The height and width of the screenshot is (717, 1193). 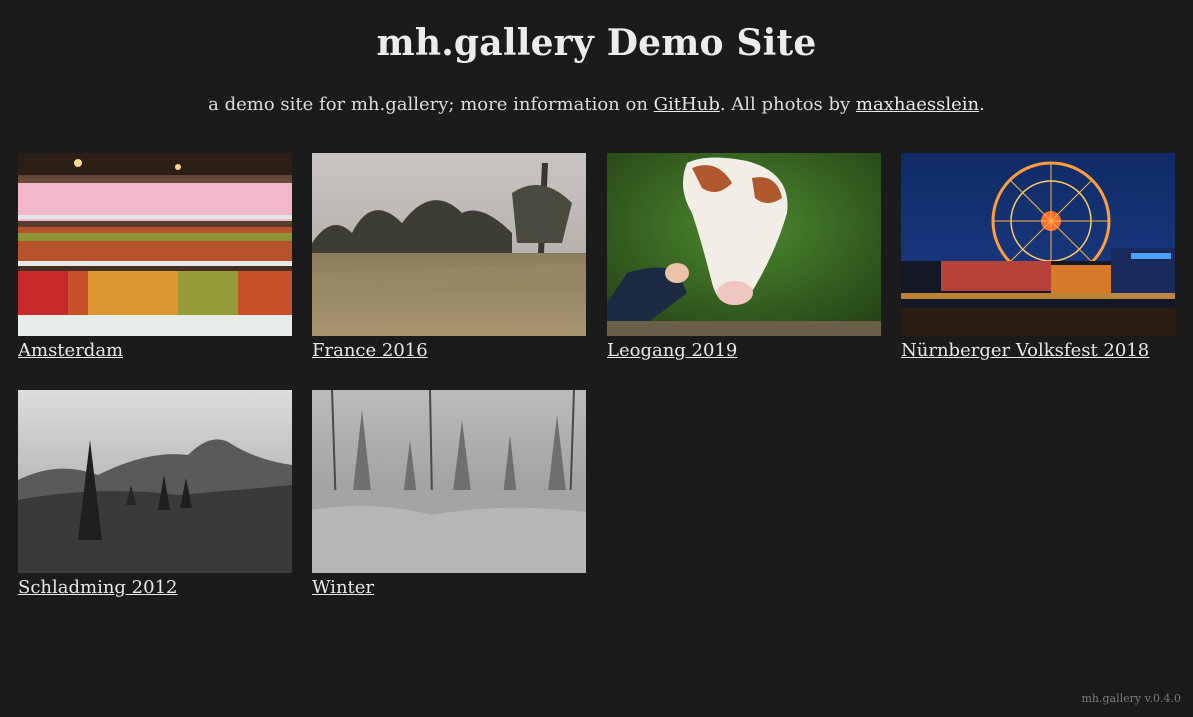 I want to click on volksfest-photo, so click(x=1038, y=244).